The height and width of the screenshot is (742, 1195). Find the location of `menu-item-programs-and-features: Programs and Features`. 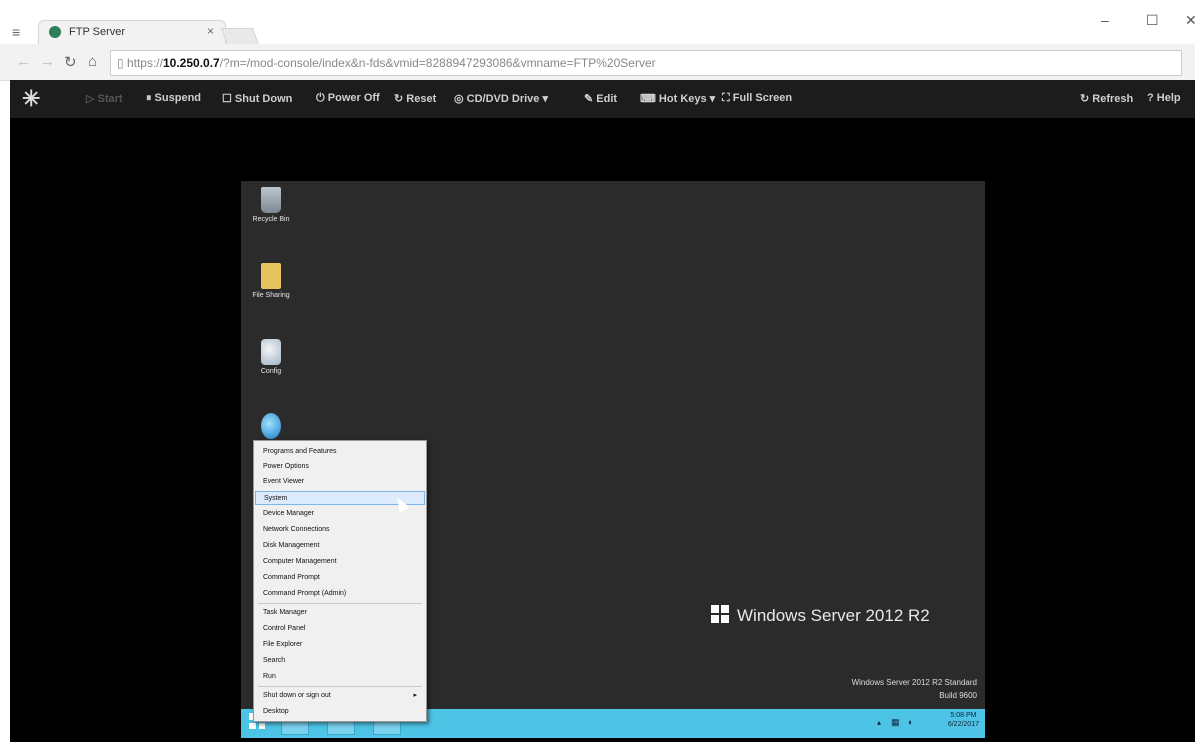

menu-item-programs-and-features: Programs and Features is located at coordinates (340, 452).